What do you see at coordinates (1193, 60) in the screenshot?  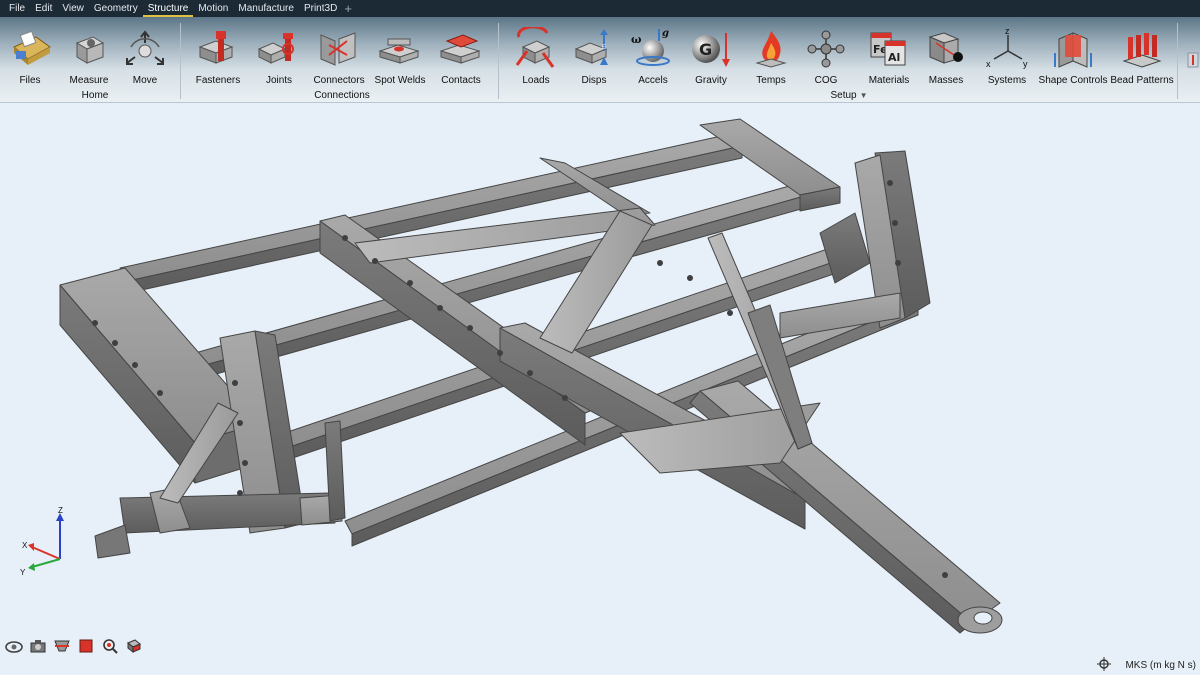 I see `ribbon-overflow-icon` at bounding box center [1193, 60].